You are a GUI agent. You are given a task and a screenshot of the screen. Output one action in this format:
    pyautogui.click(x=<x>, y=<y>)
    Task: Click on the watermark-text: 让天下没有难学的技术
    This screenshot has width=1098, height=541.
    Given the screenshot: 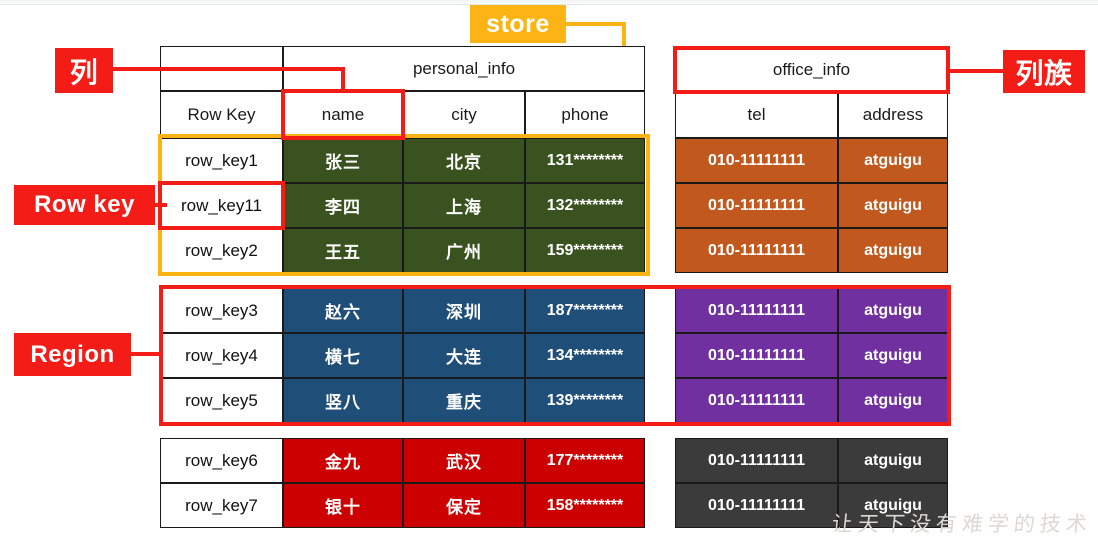 What is the action you would take?
    pyautogui.click(x=962, y=524)
    